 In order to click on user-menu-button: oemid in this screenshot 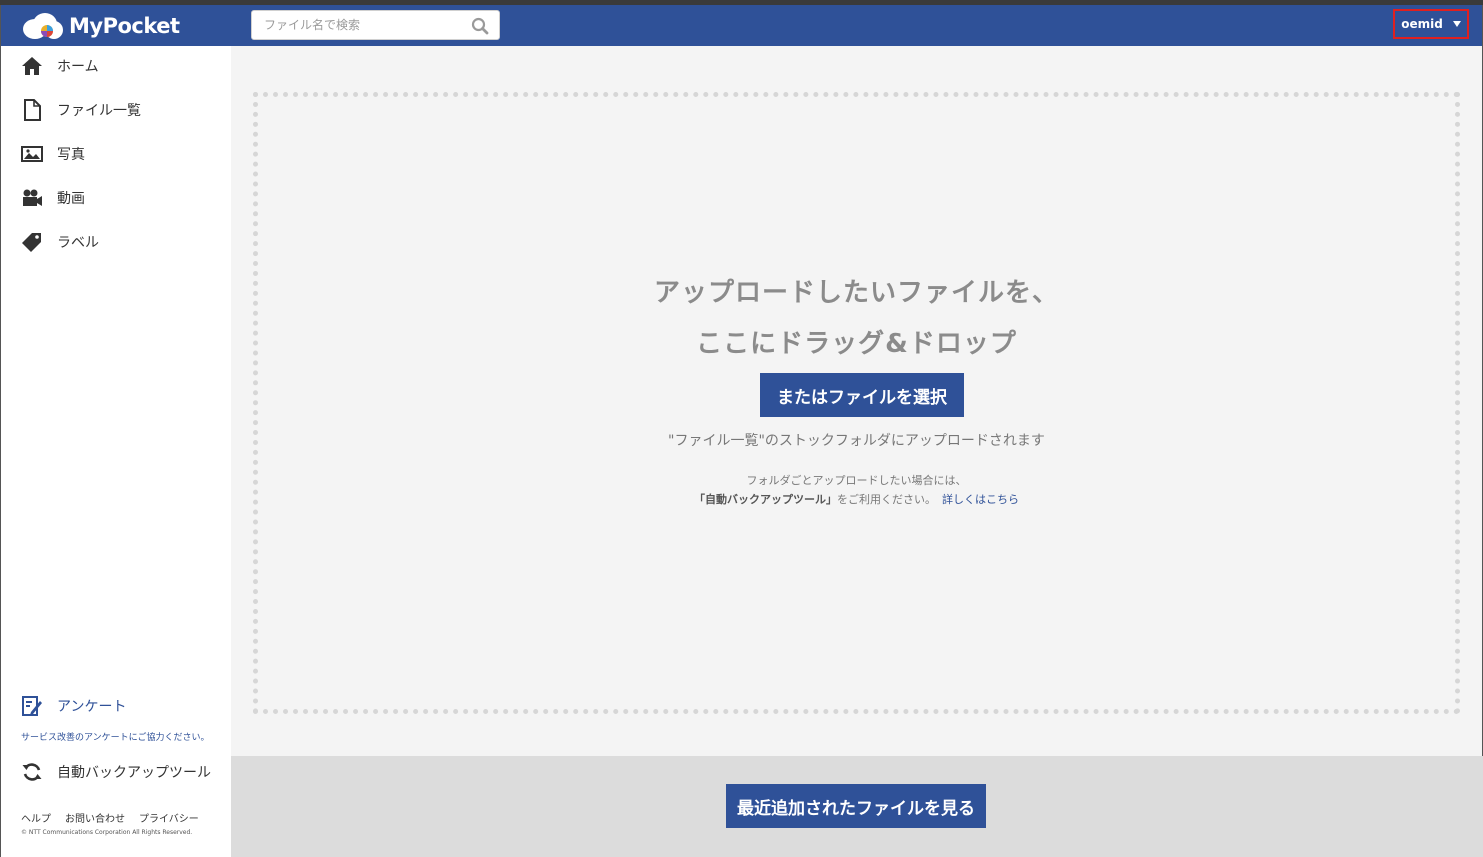, I will do `click(1431, 24)`.